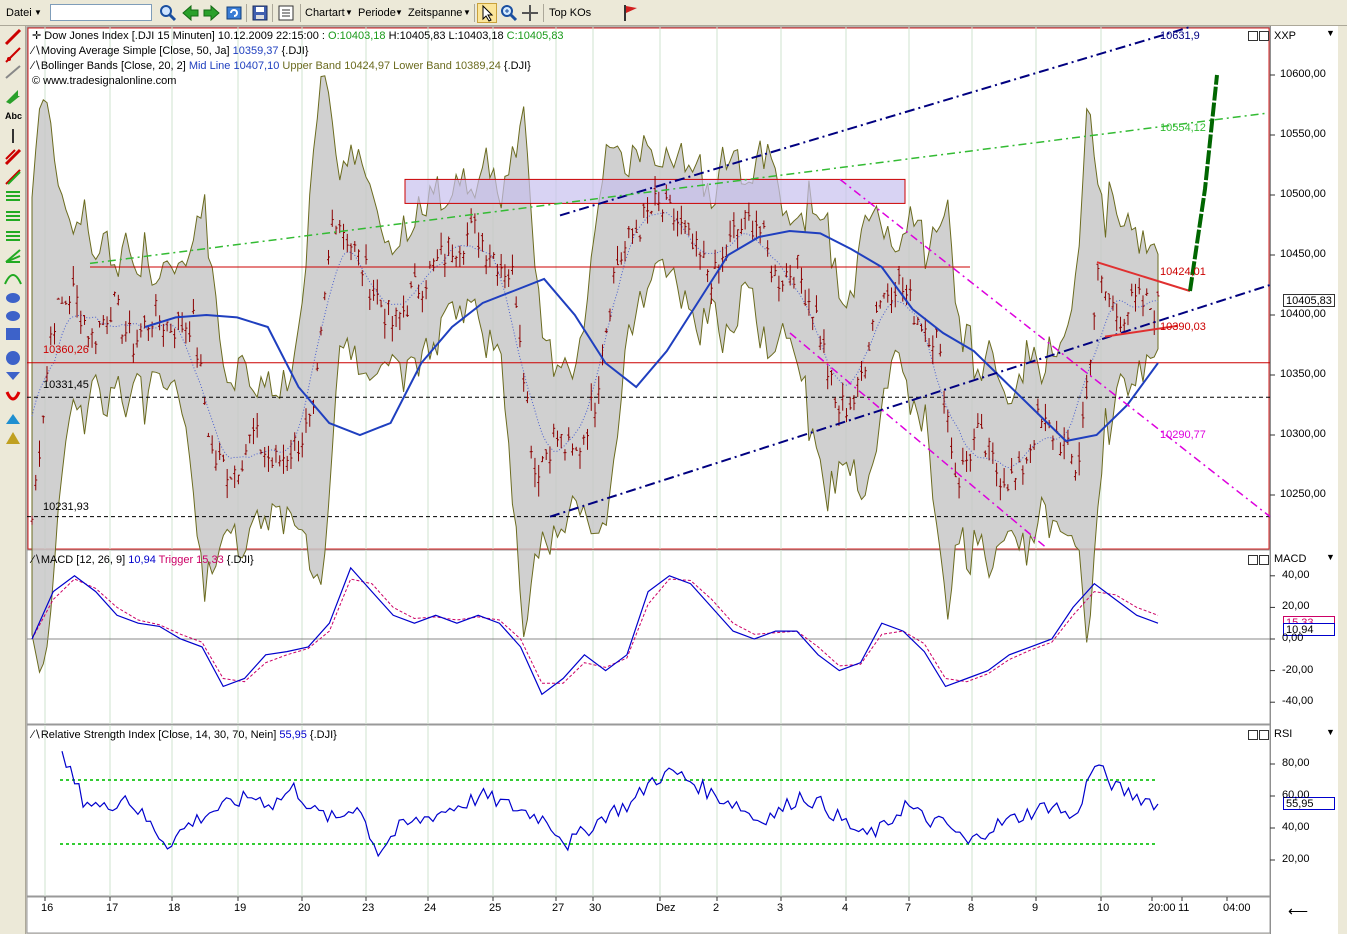 The width and height of the screenshot is (1347, 934). I want to click on rsi-suffix: {.DJI}, so click(323, 735).